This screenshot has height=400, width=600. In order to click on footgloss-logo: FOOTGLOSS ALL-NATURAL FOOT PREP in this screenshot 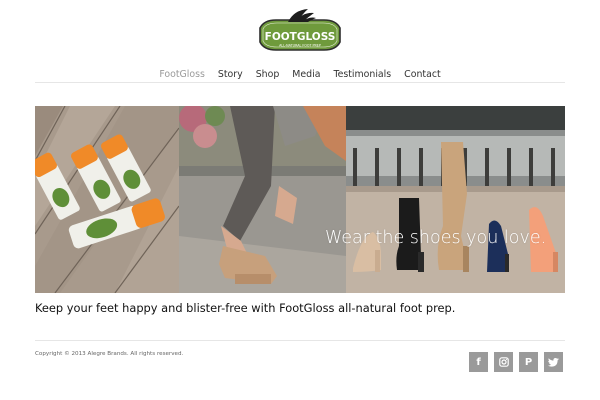, I will do `click(300, 31)`.